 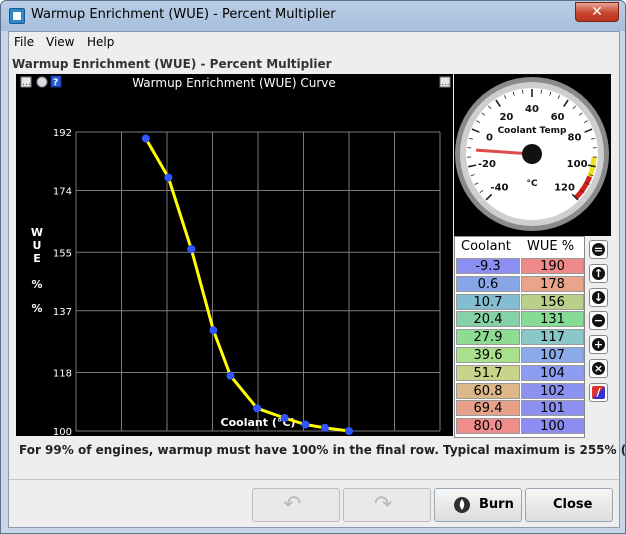 I want to click on subtract-tool: −, so click(x=598, y=320).